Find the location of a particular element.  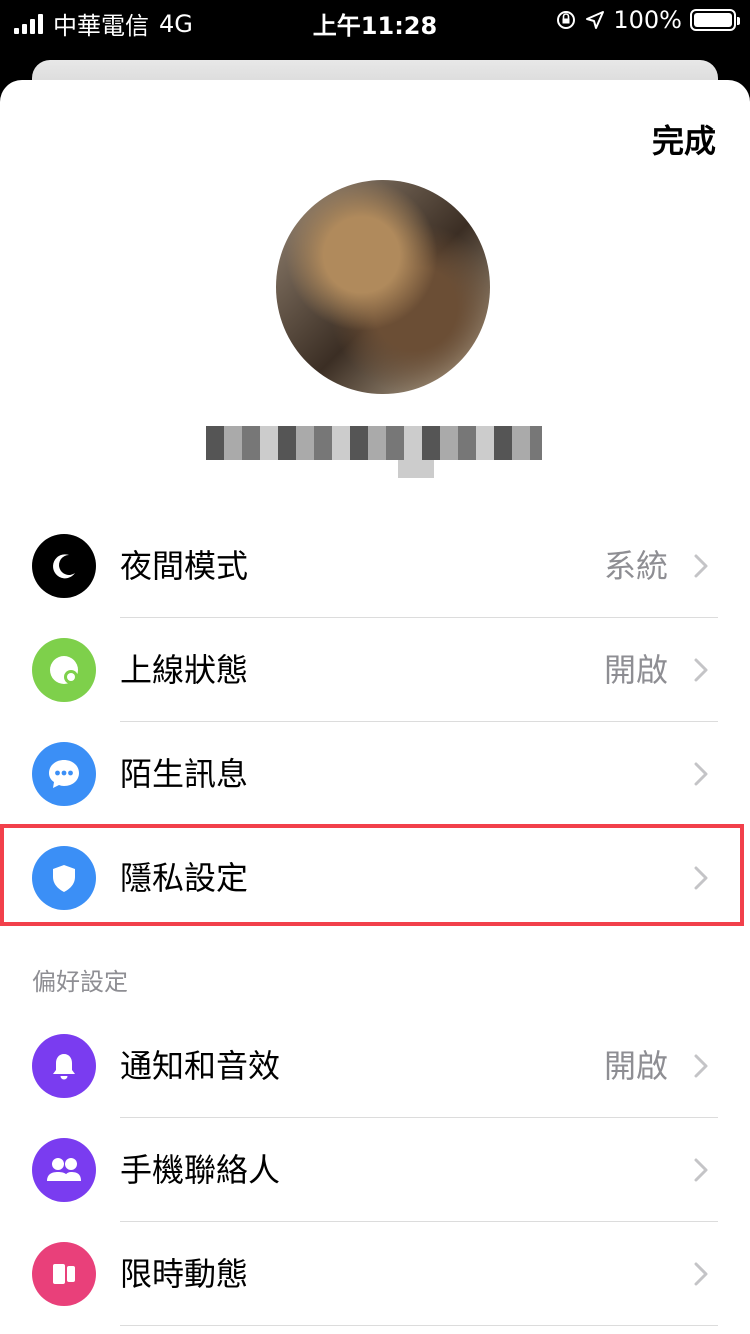

profile-name is located at coordinates (374, 443).